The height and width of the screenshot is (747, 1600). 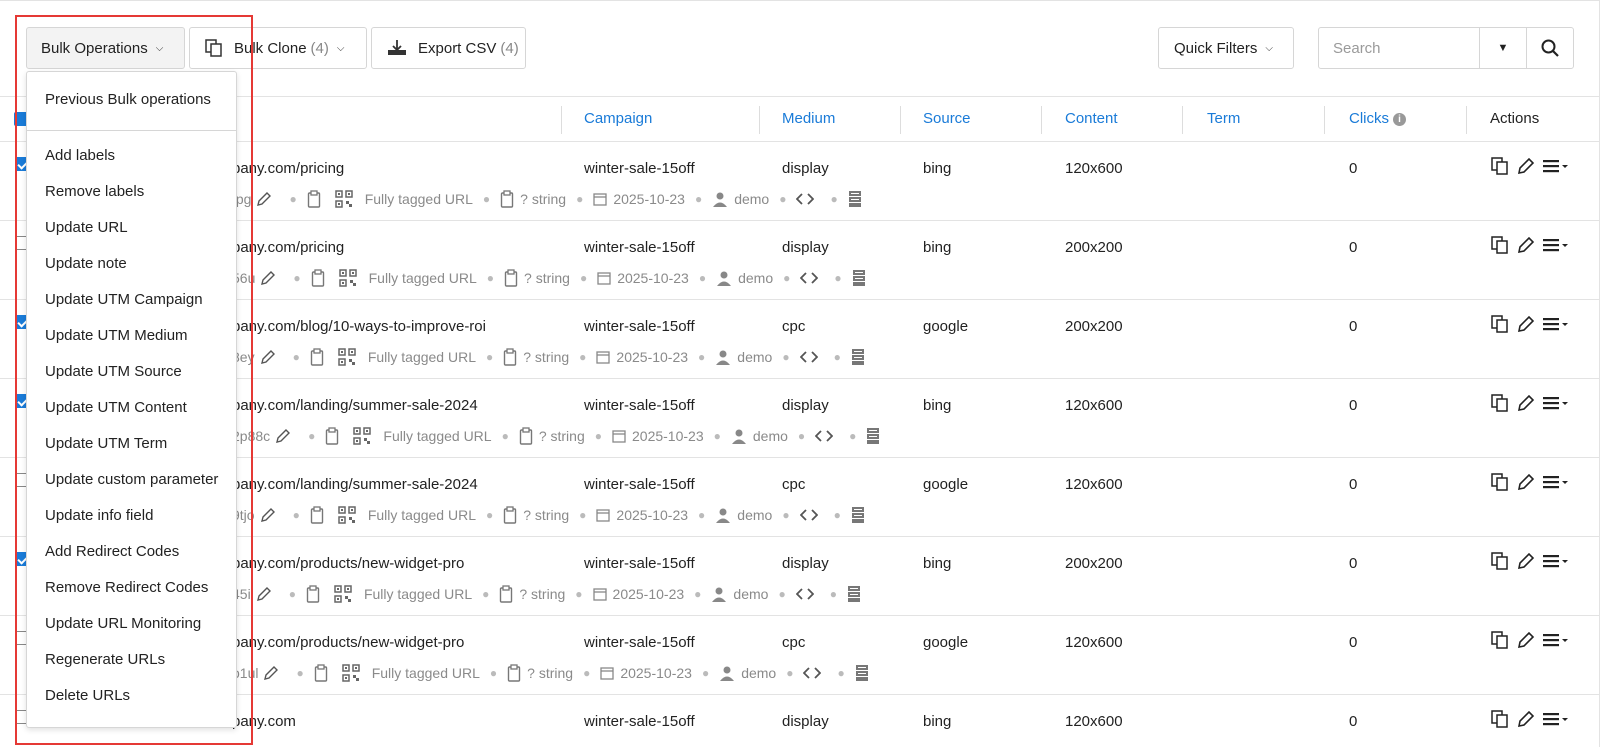 What do you see at coordinates (116, 335) in the screenshot?
I see `menu-item-update-utm-medium: Update UTM Medium` at bounding box center [116, 335].